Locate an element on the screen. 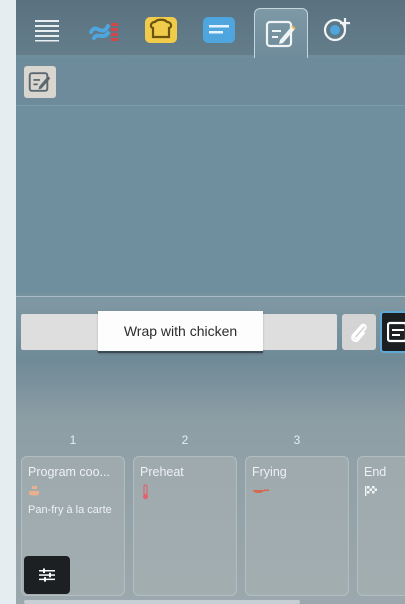 The height and width of the screenshot is (604, 405). step-title: End is located at coordinates (375, 472).